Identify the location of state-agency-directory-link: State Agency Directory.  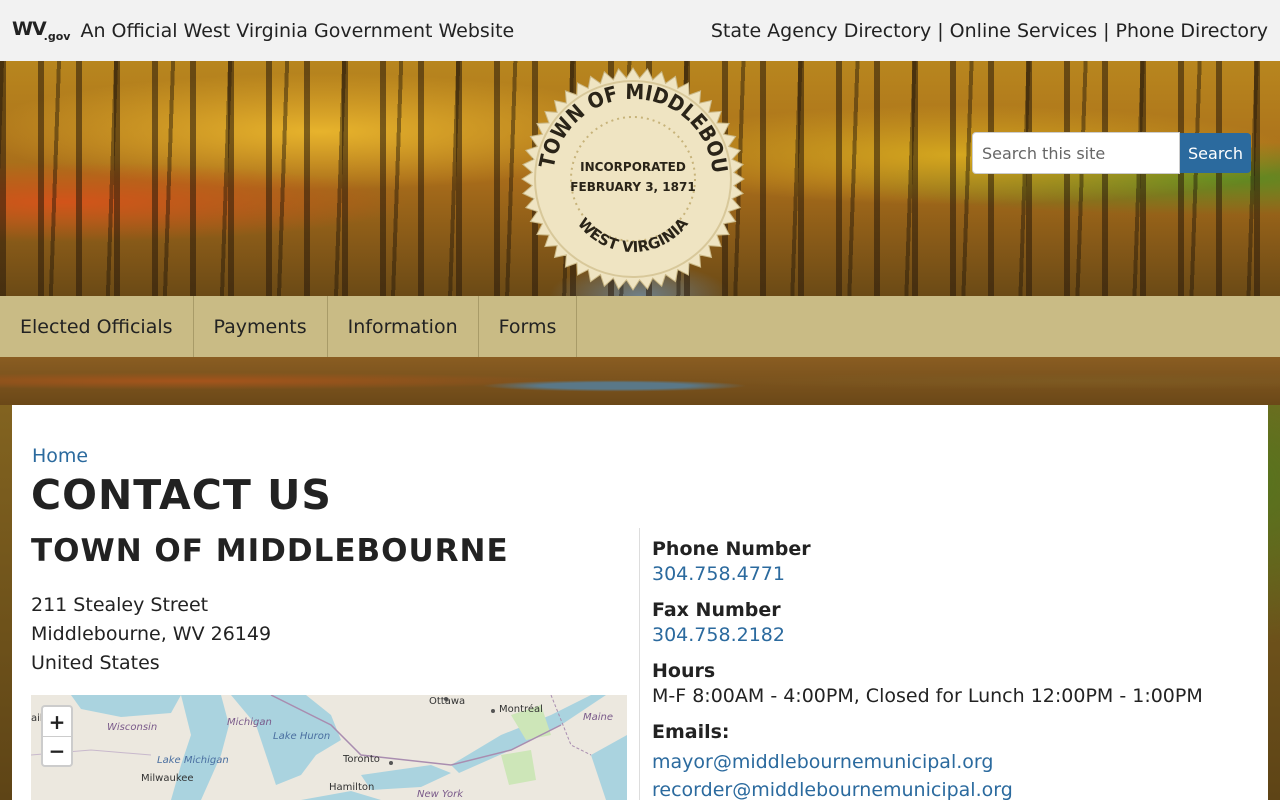
(821, 31).